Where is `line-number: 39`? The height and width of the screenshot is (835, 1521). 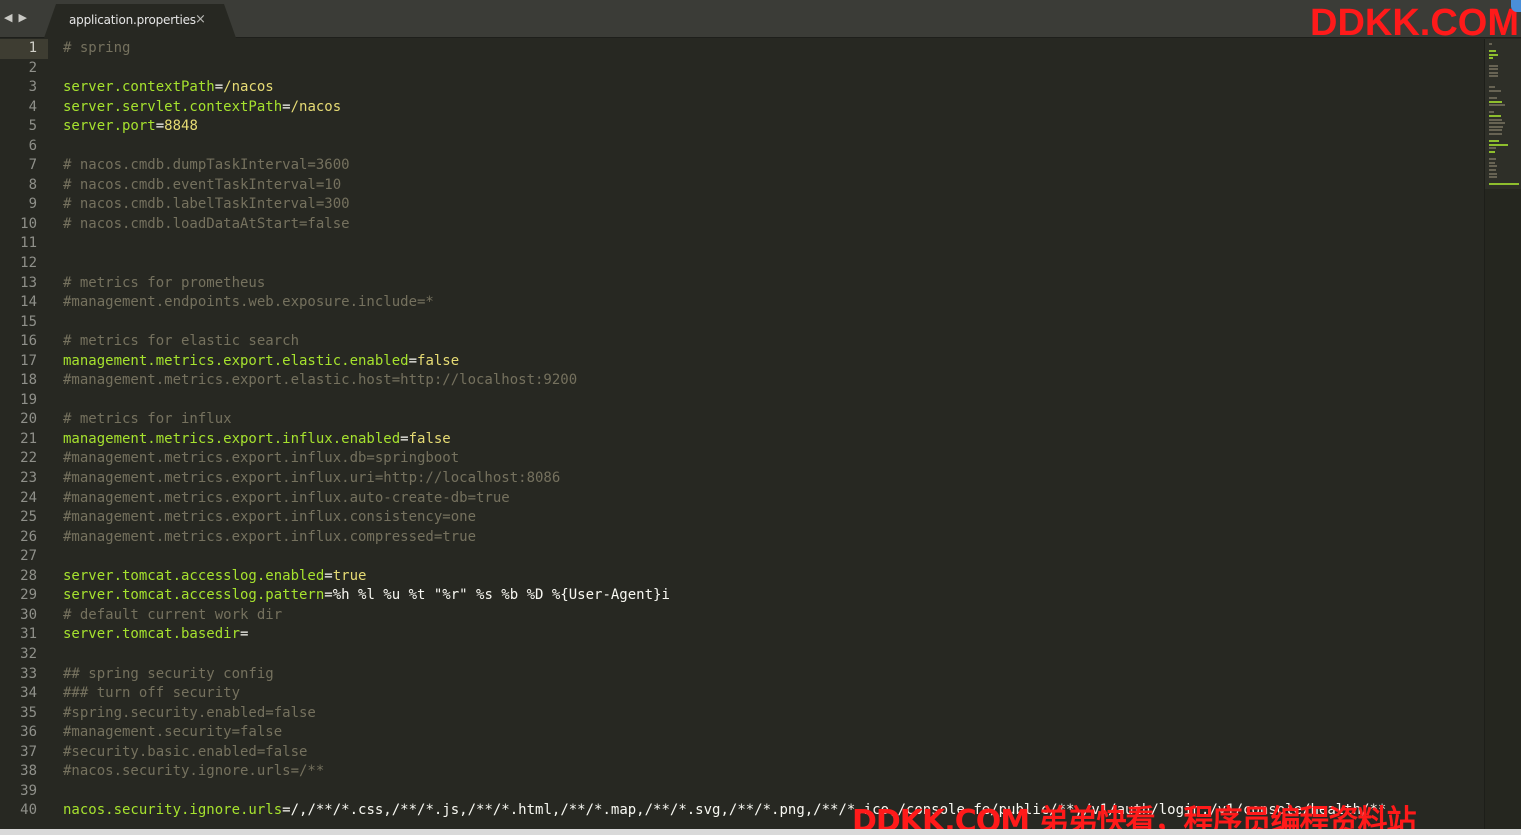 line-number: 39 is located at coordinates (28, 790).